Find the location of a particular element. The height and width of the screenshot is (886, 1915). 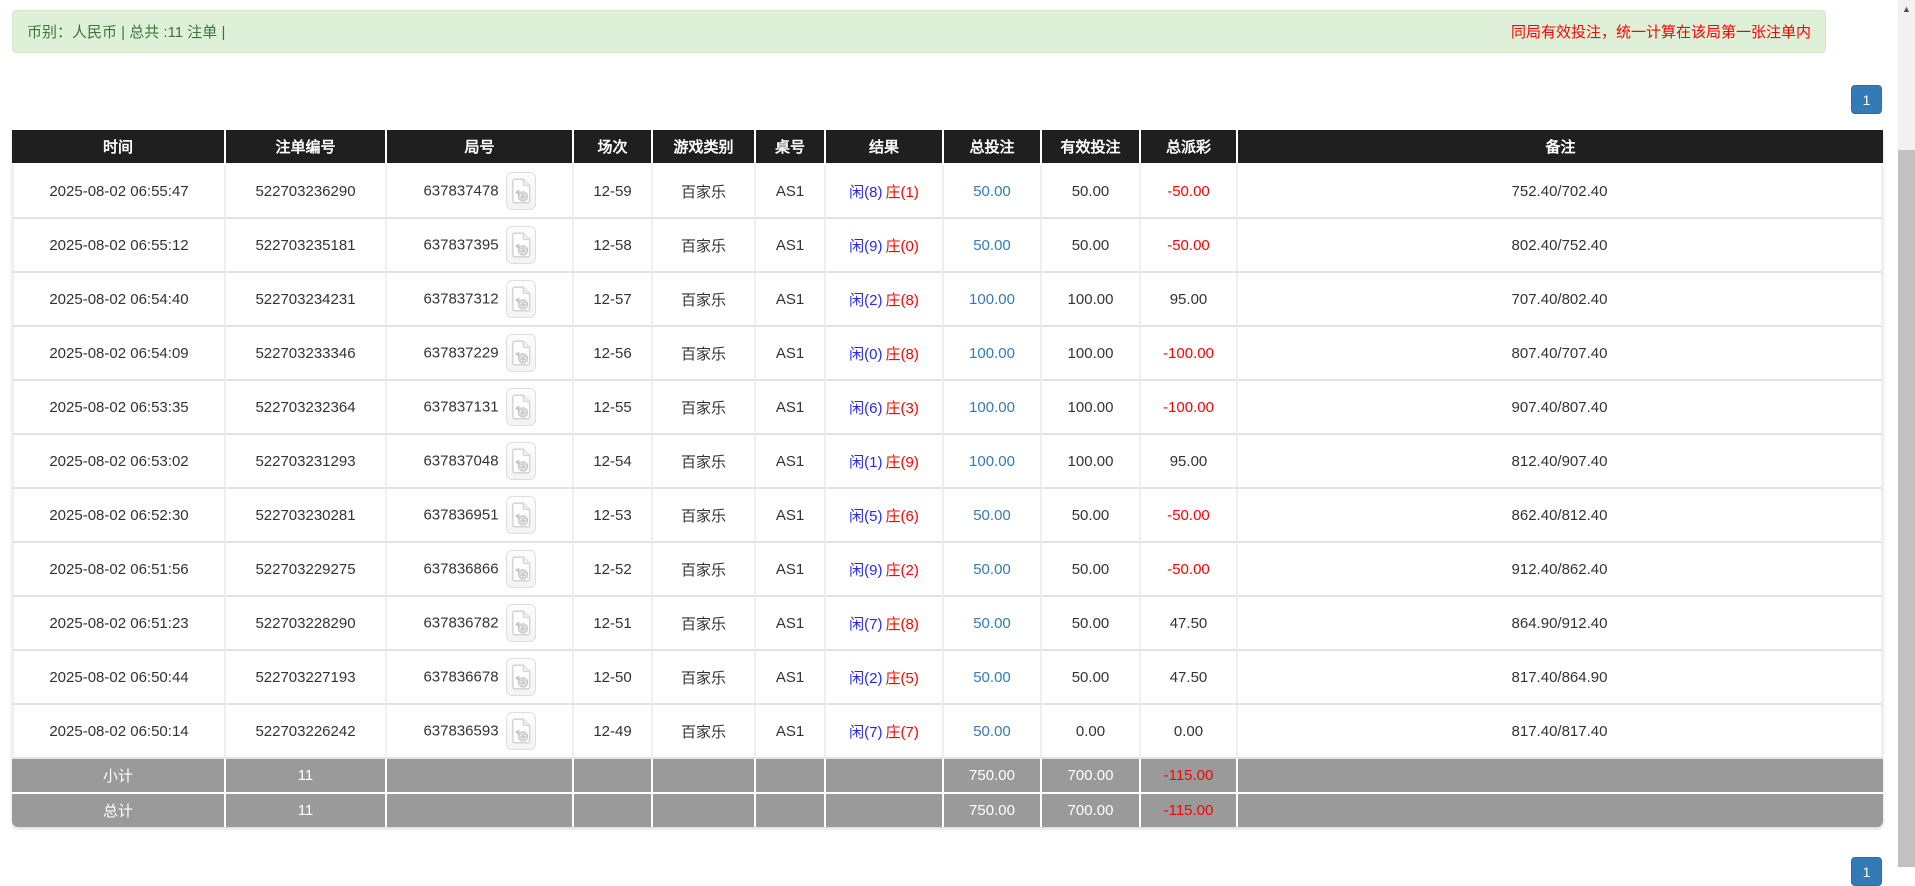

cell-remark: 862.40/812.40 is located at coordinates (1560, 516).